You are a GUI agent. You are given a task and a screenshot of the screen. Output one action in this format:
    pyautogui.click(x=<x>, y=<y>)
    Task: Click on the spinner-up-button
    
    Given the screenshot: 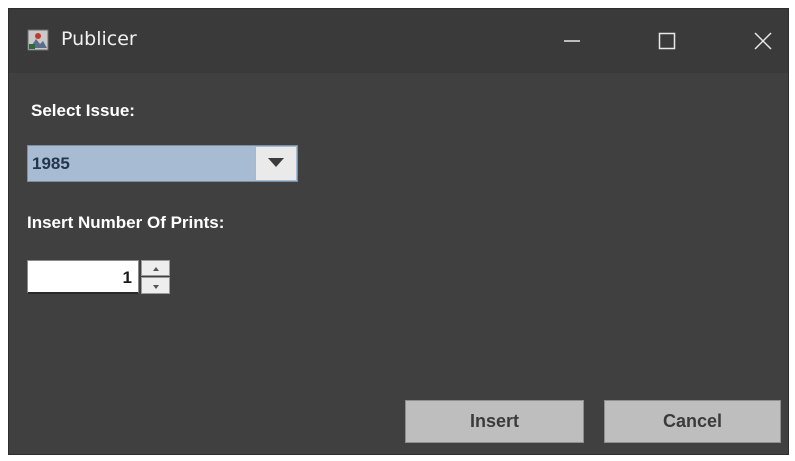 What is the action you would take?
    pyautogui.click(x=155, y=268)
    